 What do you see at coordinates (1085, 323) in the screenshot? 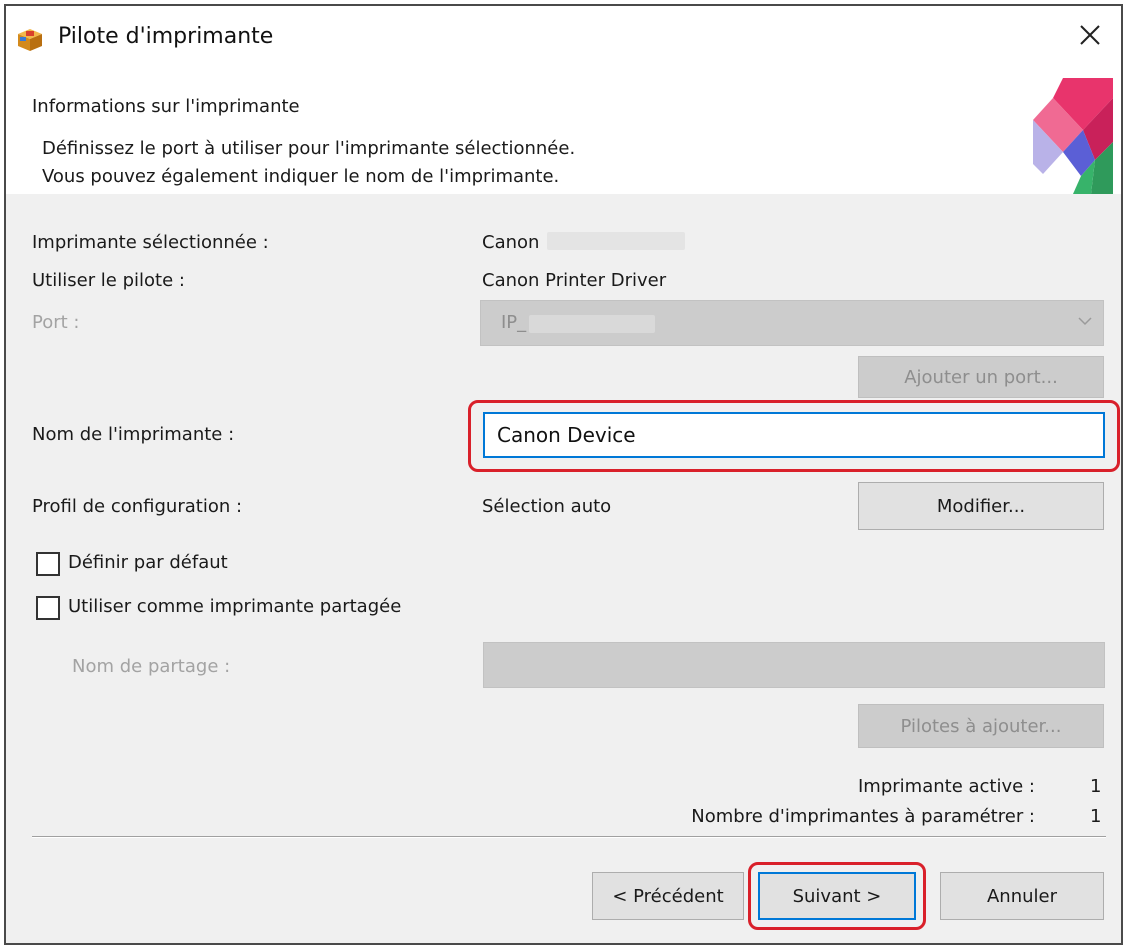
I see `chevron-down-icon` at bounding box center [1085, 323].